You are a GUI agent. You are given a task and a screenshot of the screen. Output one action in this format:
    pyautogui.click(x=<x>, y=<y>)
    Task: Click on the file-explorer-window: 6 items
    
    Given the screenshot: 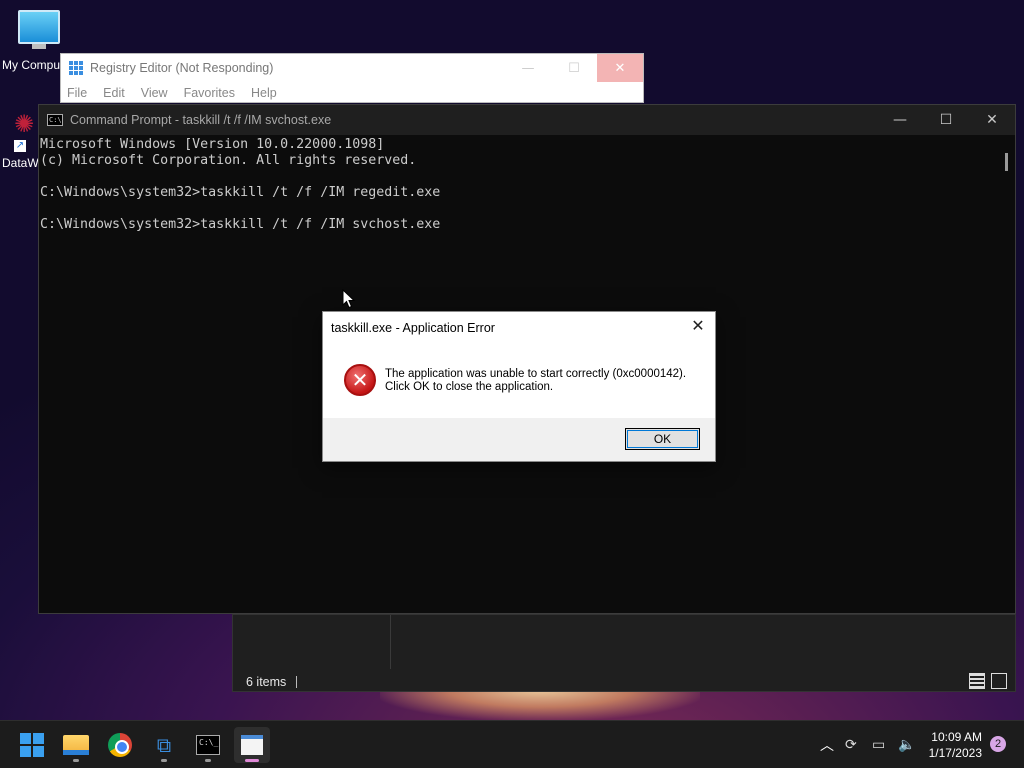 What is the action you would take?
    pyautogui.click(x=624, y=653)
    